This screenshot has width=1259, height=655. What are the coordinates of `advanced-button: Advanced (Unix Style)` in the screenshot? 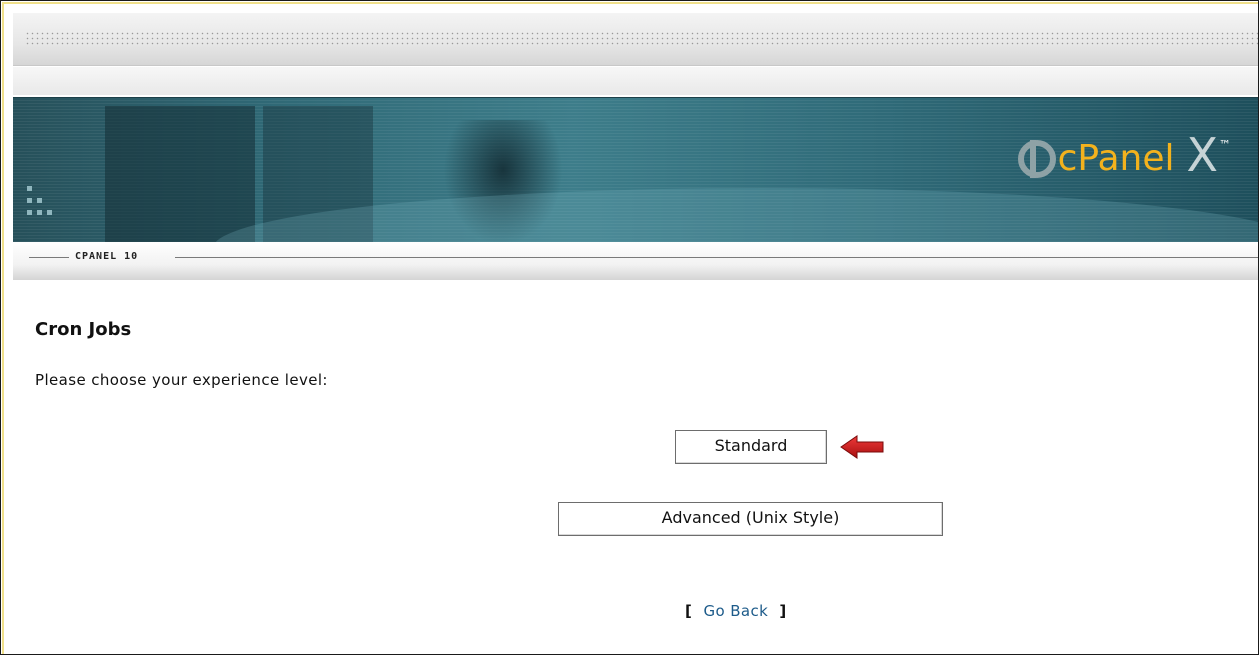 It's located at (750, 519).